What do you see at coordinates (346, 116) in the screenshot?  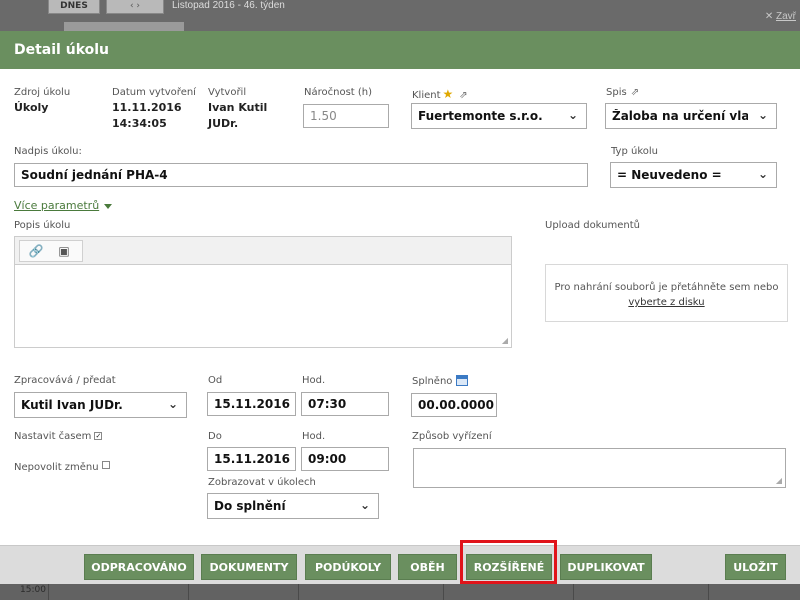 I see `narocnost-input: 1.50` at bounding box center [346, 116].